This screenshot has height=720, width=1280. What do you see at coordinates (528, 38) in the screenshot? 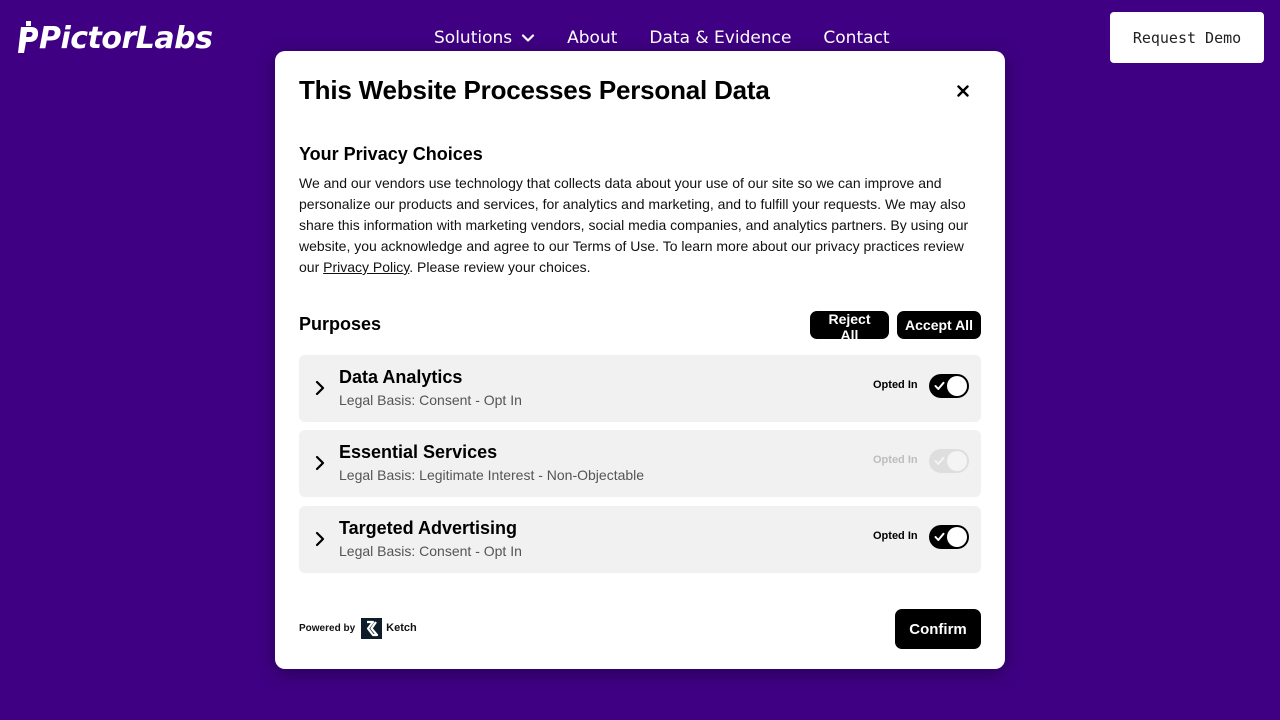
I see `chevron-down-icon` at bounding box center [528, 38].